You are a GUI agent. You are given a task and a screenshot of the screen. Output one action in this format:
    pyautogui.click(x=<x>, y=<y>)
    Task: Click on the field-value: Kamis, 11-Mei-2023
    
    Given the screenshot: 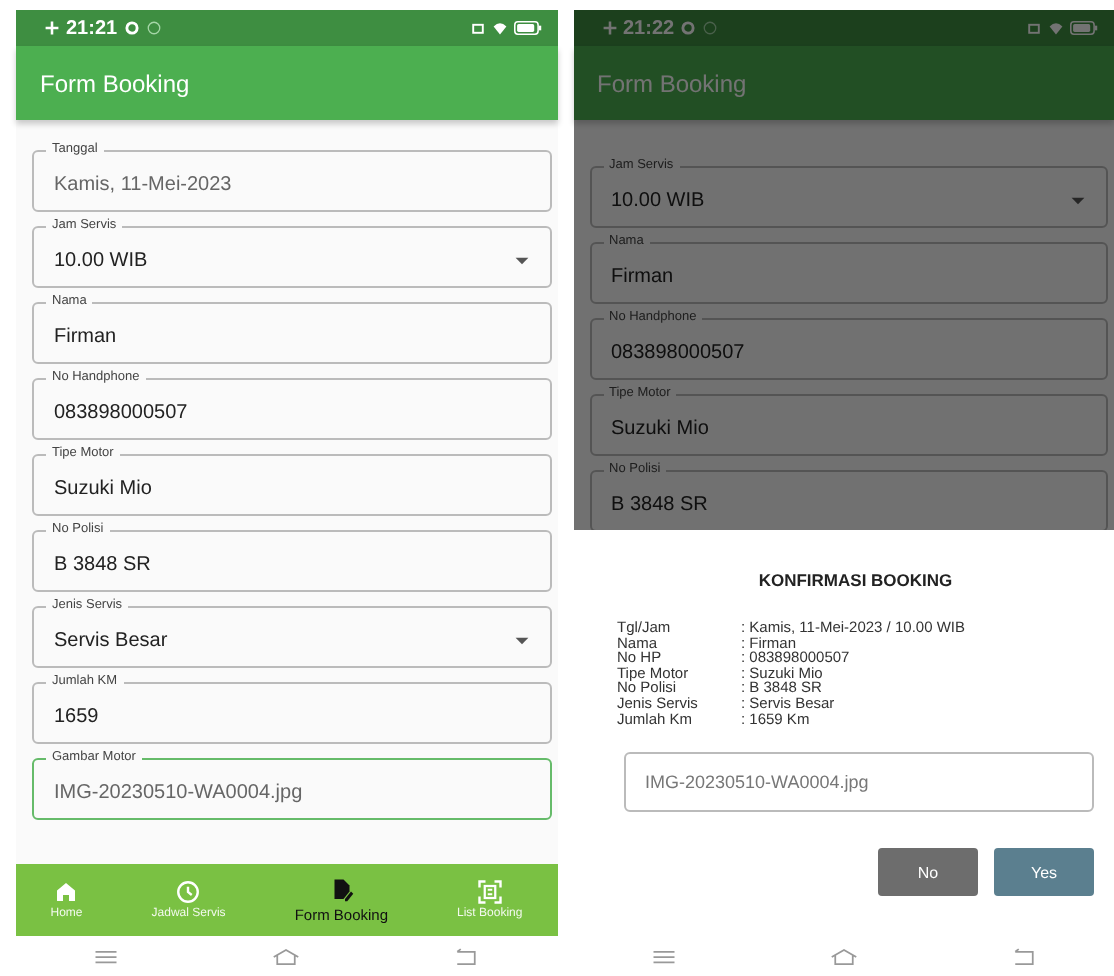 What is the action you would take?
    pyautogui.click(x=144, y=185)
    